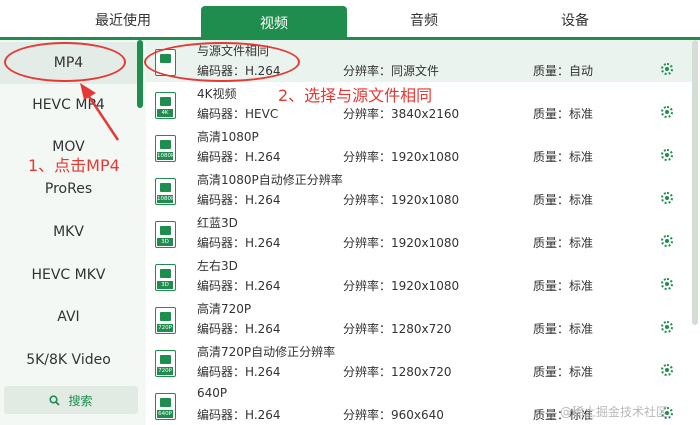 Image resolution: width=700 pixels, height=425 pixels. I want to click on annotation-step2: 2、选择与源文件相同, so click(355, 95).